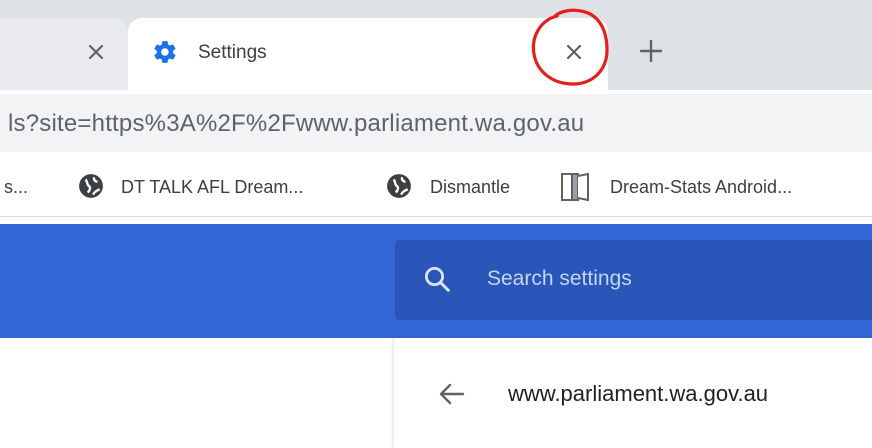 The width and height of the screenshot is (872, 448). What do you see at coordinates (570, 47) in the screenshot?
I see `annotation-circle` at bounding box center [570, 47].